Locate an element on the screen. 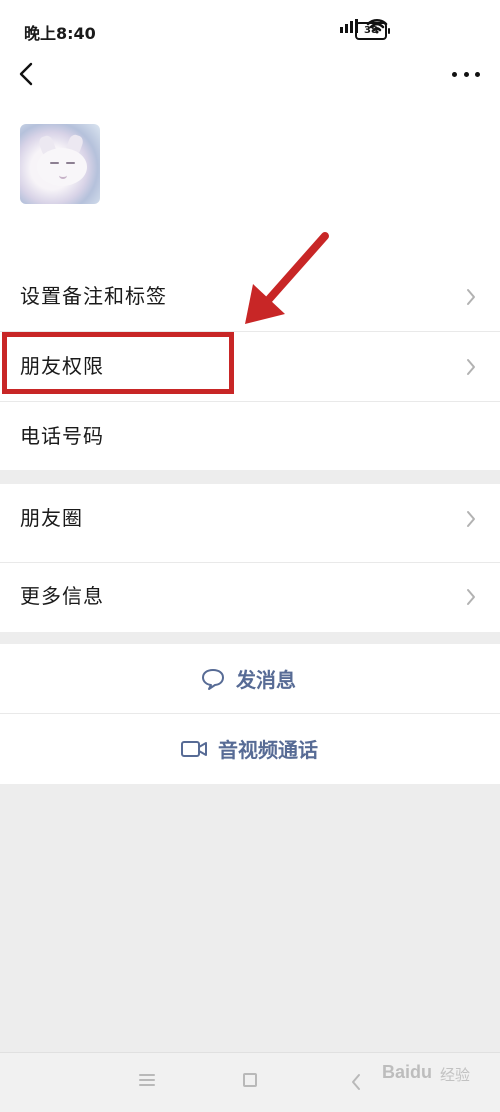 This screenshot has width=500, height=1112. send-message-content: 发消息 is located at coordinates (248, 678).